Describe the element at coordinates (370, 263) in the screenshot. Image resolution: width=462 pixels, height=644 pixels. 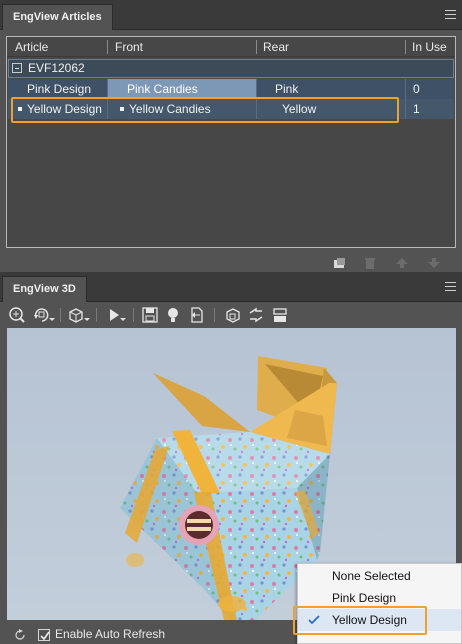
I see `delete-icon` at that location.